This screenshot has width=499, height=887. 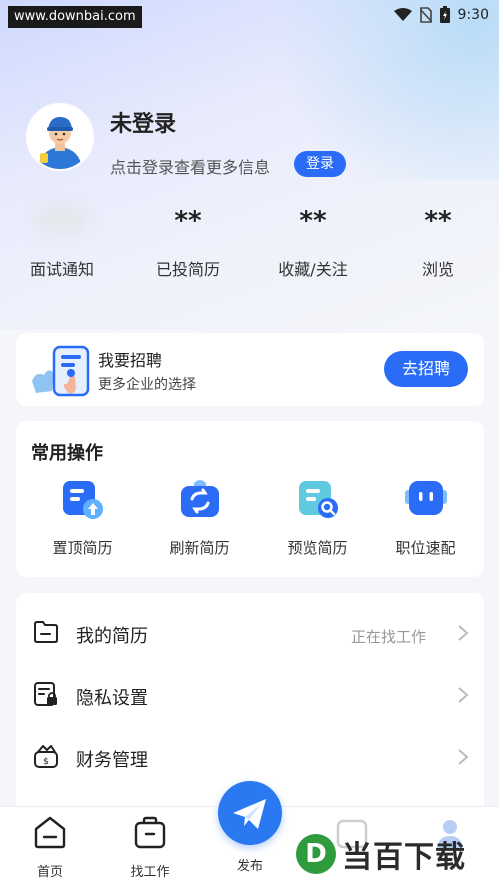 What do you see at coordinates (250, 693) in the screenshot?
I see `menu-item-privacy: 隐私设置` at bounding box center [250, 693].